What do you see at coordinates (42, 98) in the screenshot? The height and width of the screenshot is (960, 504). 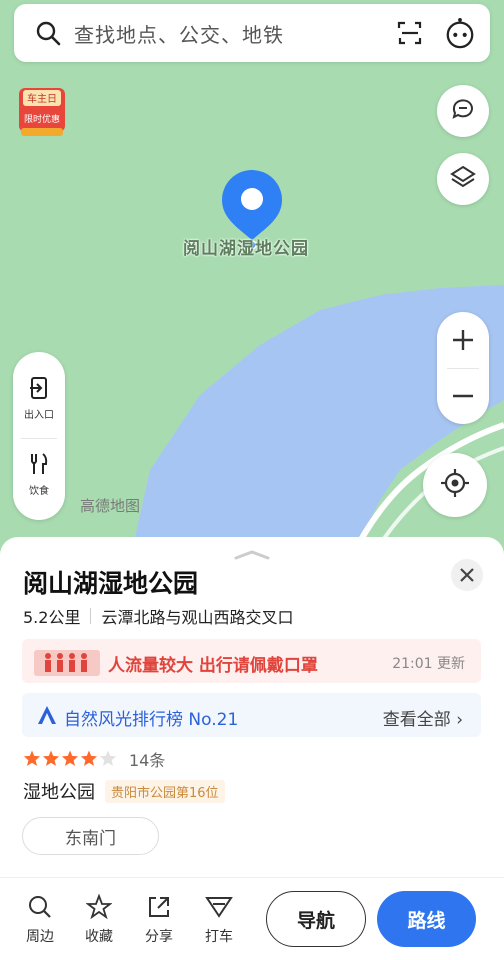 I see `promo-line1: 车主日` at bounding box center [42, 98].